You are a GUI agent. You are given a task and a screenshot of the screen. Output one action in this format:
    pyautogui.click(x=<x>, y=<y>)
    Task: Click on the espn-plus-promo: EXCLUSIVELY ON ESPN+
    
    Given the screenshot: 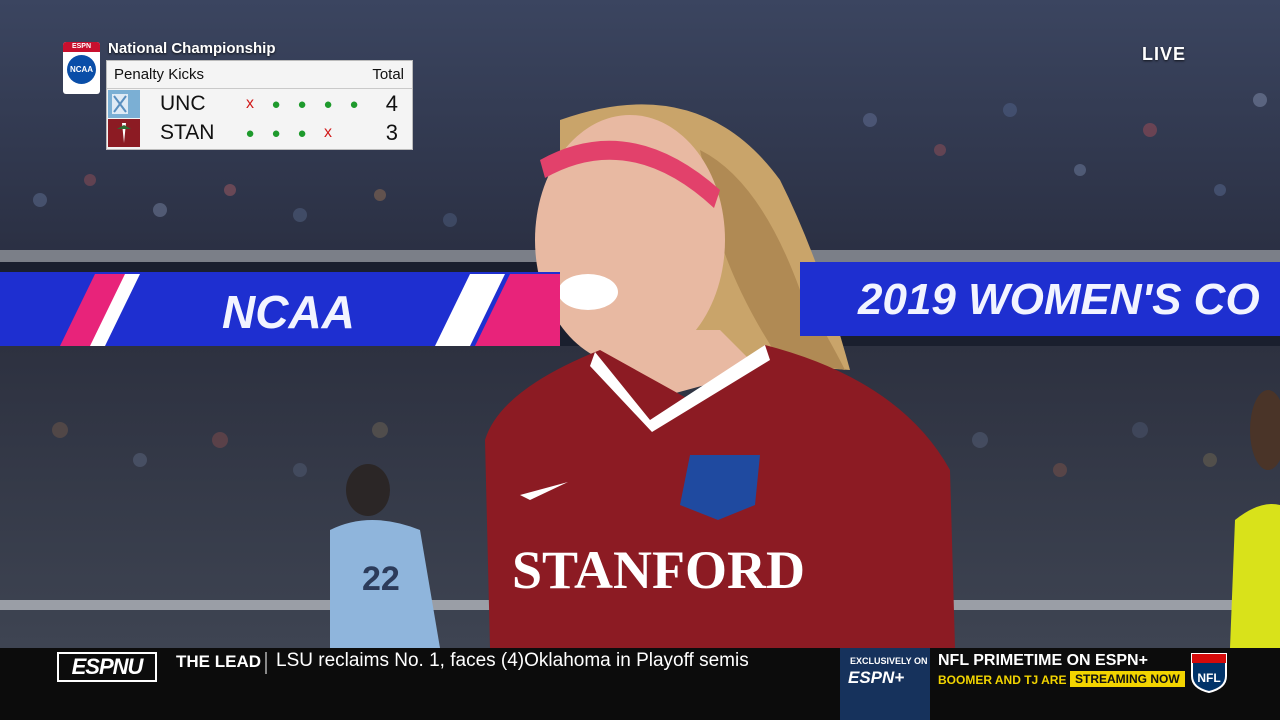 What is the action you would take?
    pyautogui.click(x=885, y=684)
    